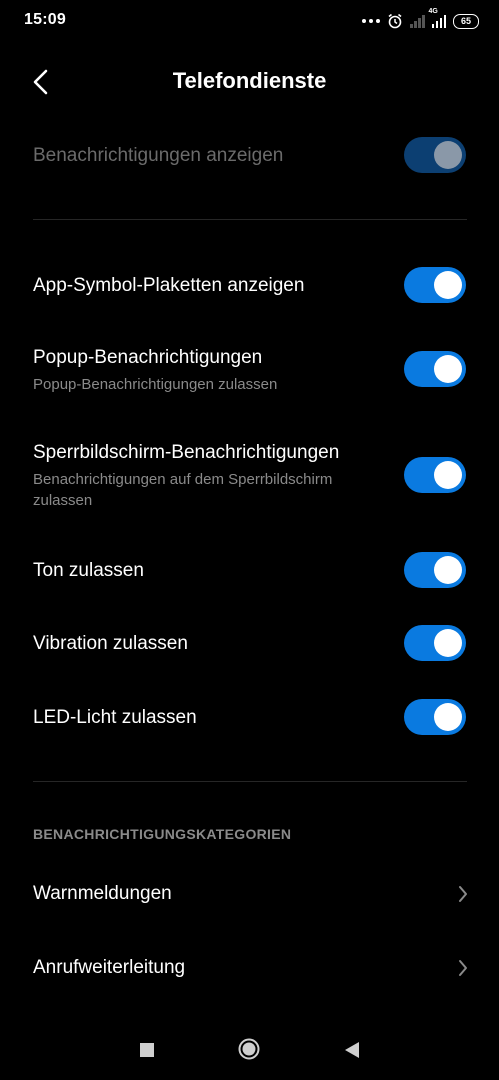 Image resolution: width=499 pixels, height=1080 pixels. I want to click on status-time: 15:09, so click(45, 19).